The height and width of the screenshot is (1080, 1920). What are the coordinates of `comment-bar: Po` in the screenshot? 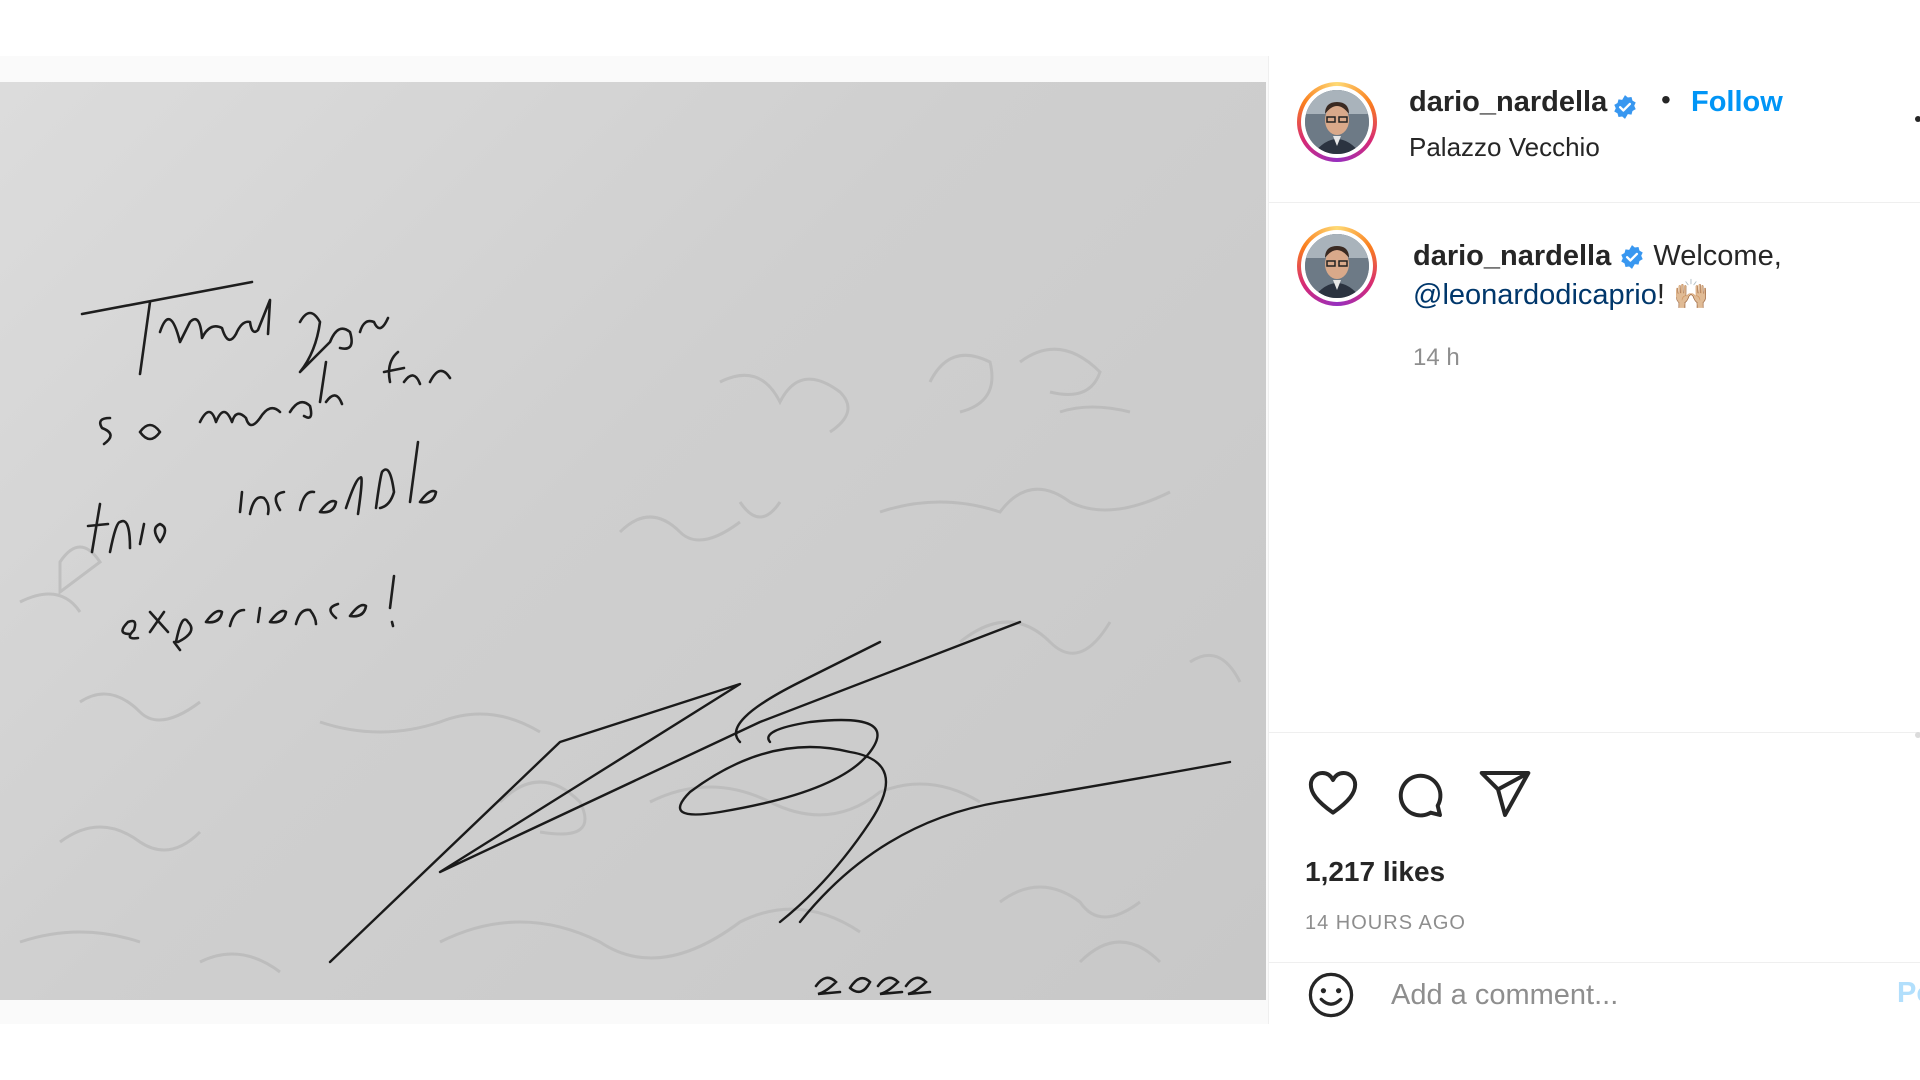 It's located at (1594, 994).